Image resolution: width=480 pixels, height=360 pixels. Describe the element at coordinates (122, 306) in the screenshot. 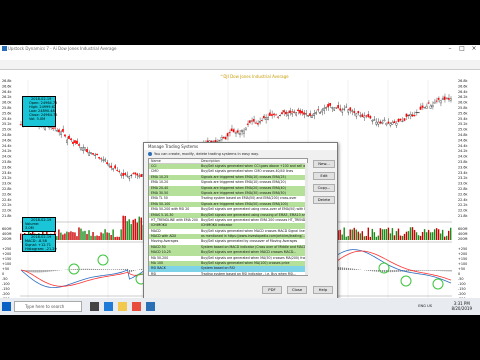

I see `file-explorer-icon` at that location.